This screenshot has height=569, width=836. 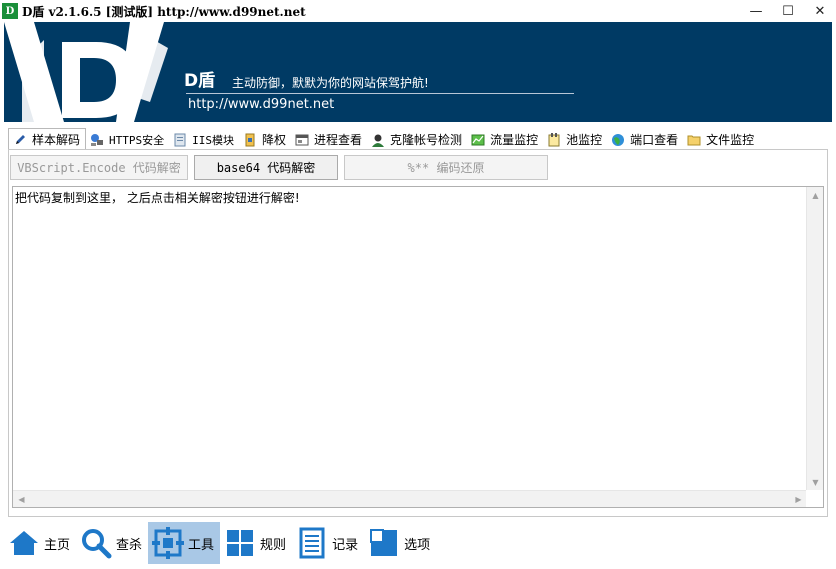 I want to click on tab-traffic-monitor: 流量监控, so click(x=505, y=139).